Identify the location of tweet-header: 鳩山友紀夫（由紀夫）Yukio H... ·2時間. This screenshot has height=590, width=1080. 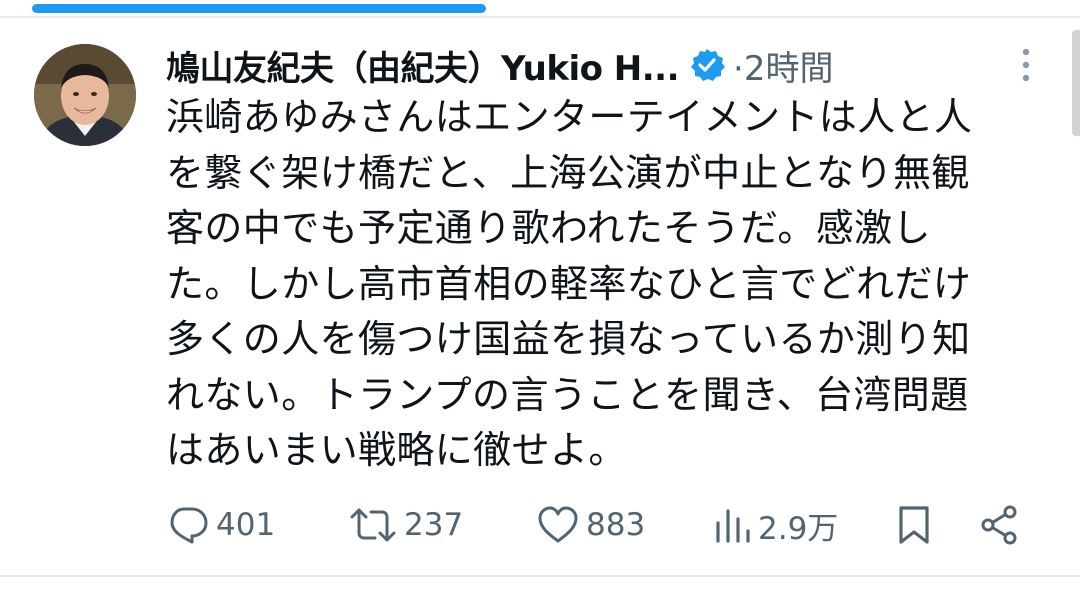
(606, 65).